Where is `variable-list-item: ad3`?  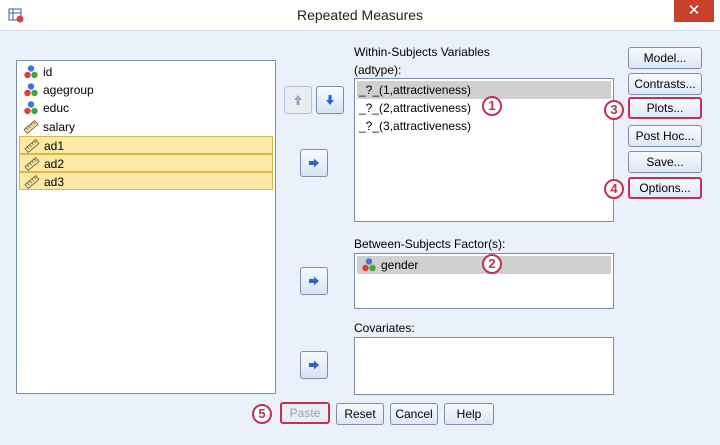
variable-list-item: ad3 is located at coordinates (146, 181).